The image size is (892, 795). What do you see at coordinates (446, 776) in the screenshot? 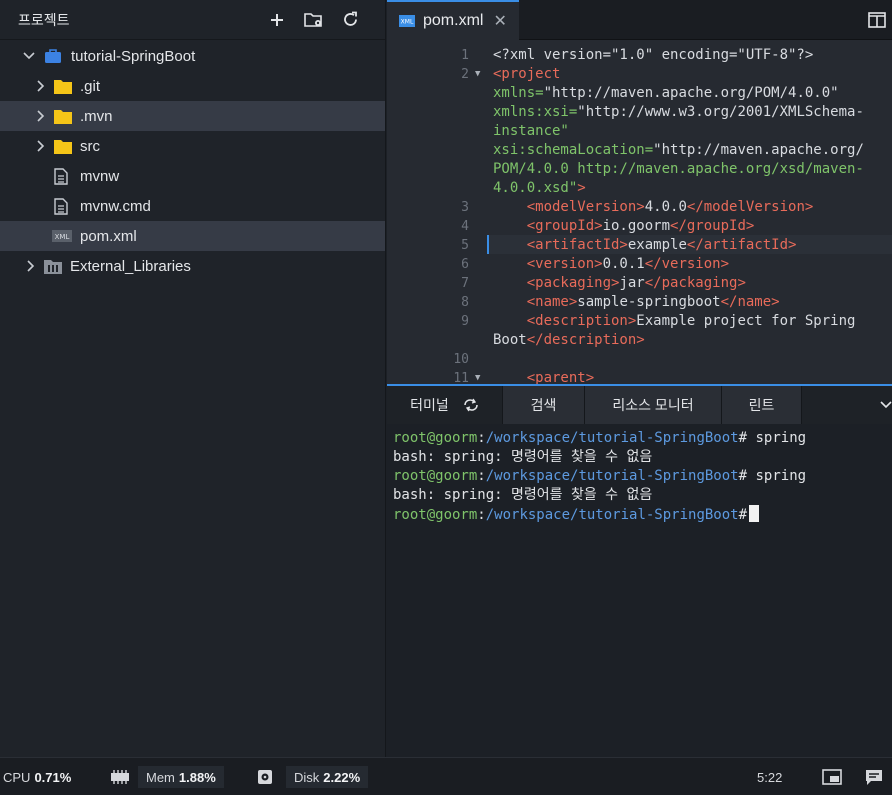
I see `status-bar: CPU 0.71% Mem 1.88% Disk 2.22% 5:22` at bounding box center [446, 776].